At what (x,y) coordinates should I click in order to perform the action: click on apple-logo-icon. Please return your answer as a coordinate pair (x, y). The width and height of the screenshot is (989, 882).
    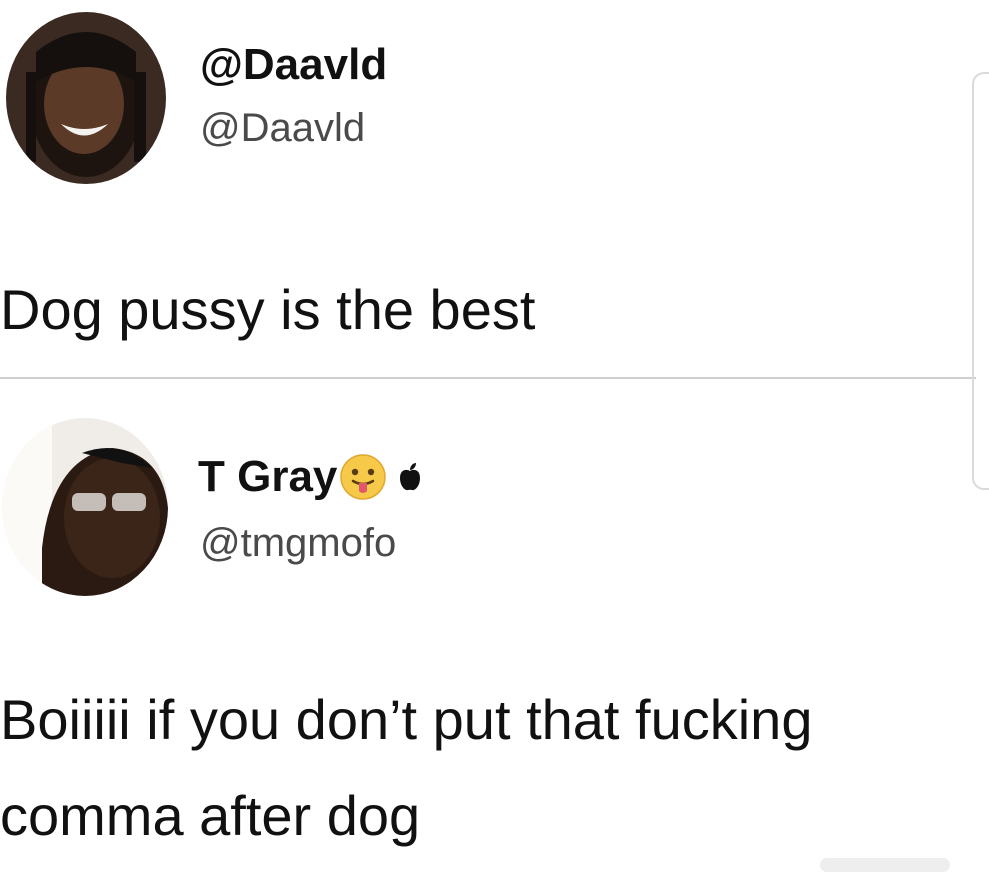
    Looking at the image, I should click on (410, 477).